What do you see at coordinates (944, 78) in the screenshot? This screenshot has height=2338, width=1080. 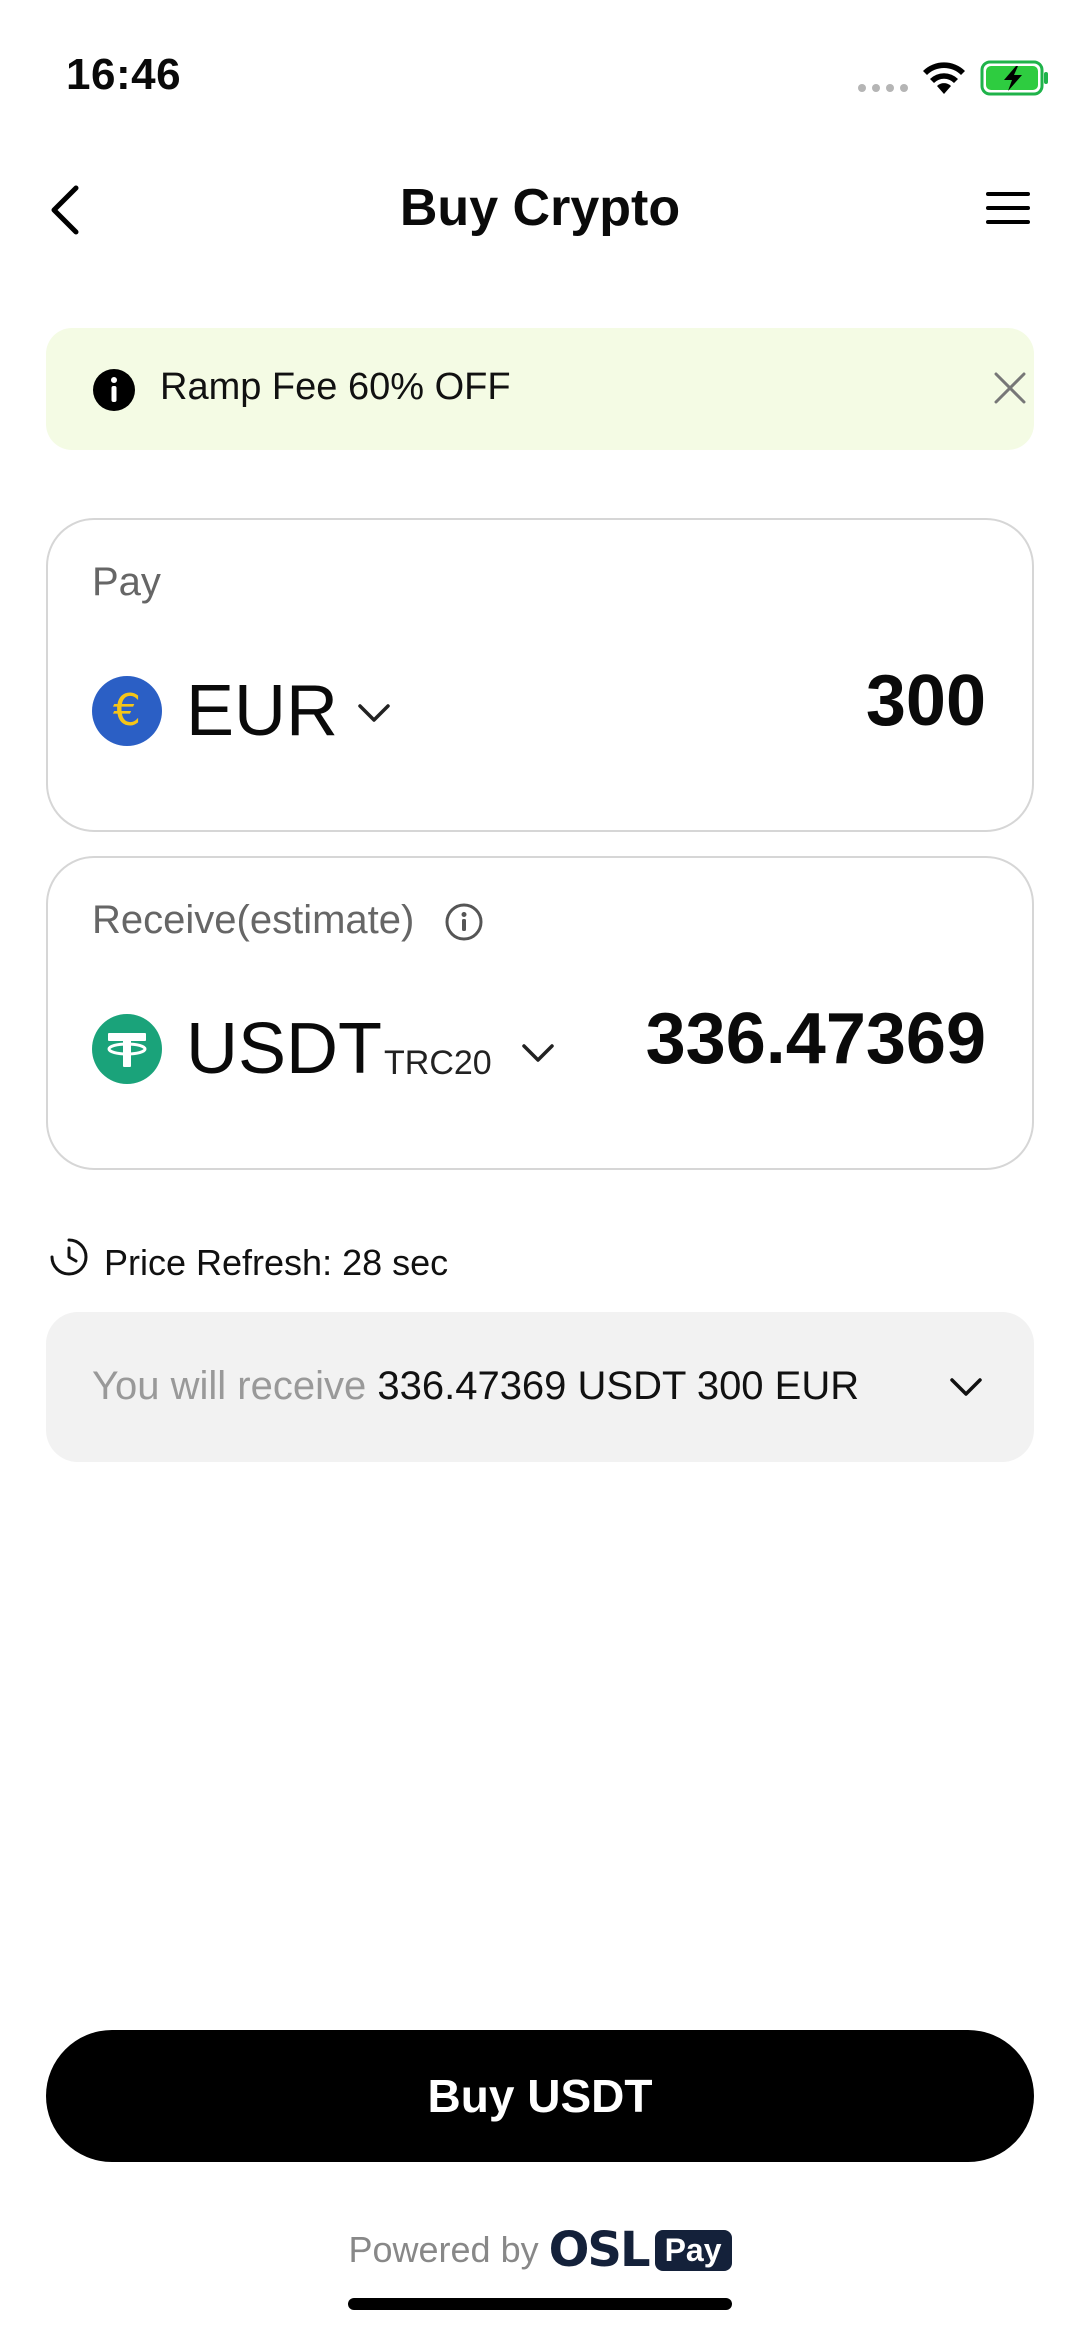 I see `wifi-icon` at bounding box center [944, 78].